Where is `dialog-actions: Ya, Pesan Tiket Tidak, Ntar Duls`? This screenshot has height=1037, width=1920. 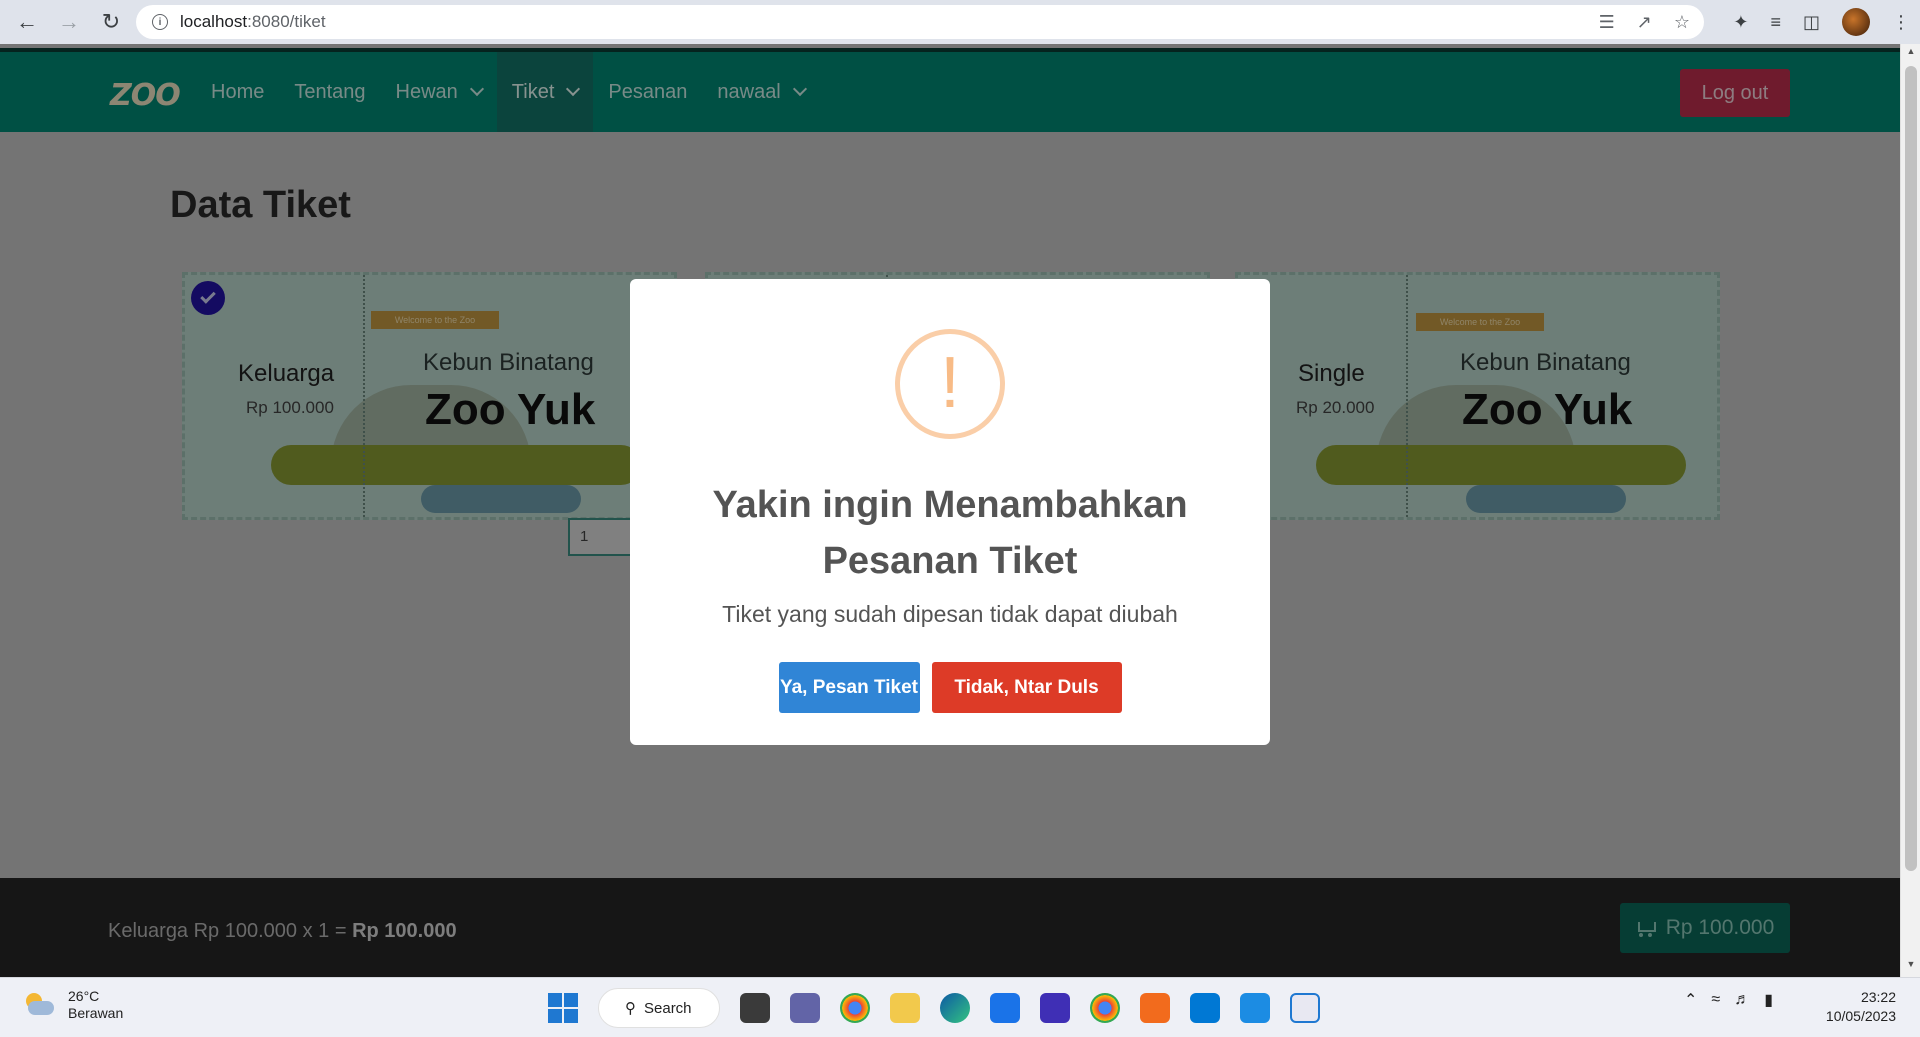
dialog-actions: Ya, Pesan Tiket Tidak, Ntar Duls is located at coordinates (950, 687).